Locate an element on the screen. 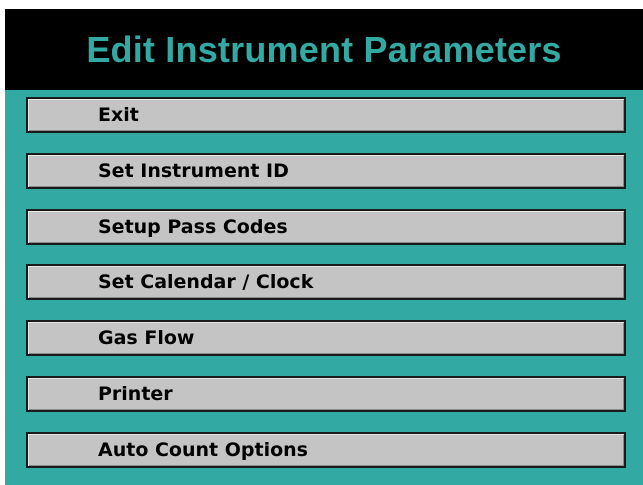 This screenshot has height=485, width=643. set-calendar-clock-button-label: Set Calendar / Clock is located at coordinates (206, 282).